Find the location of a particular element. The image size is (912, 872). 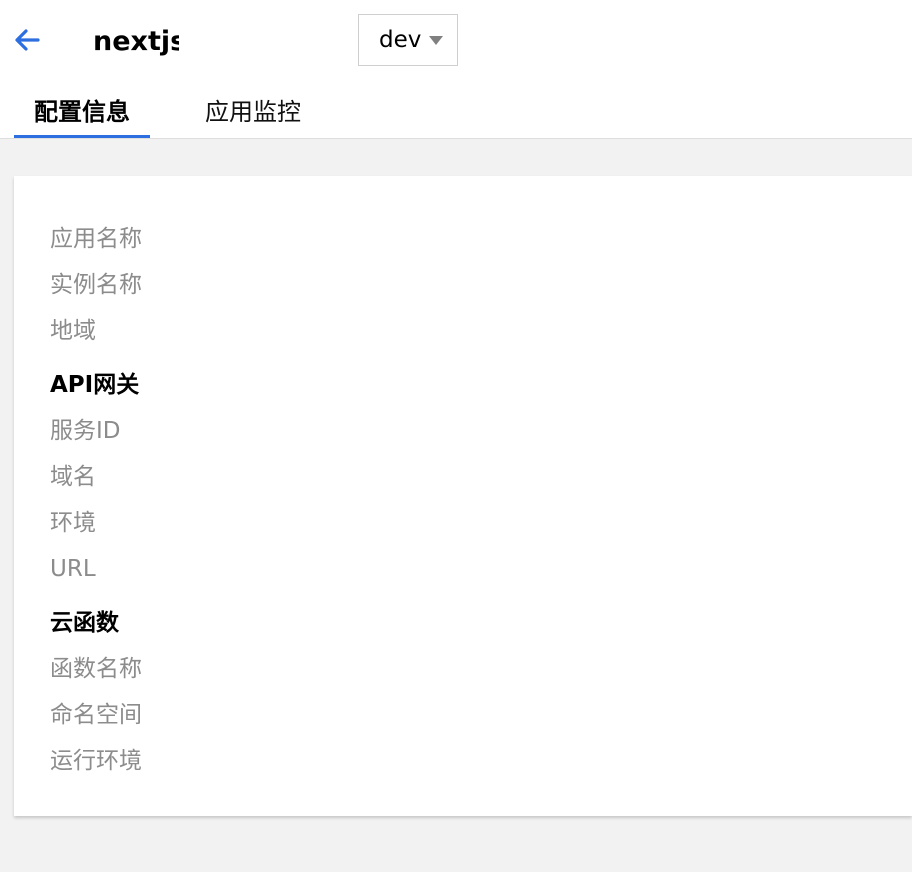

service-id-label: 服务ID is located at coordinates (85, 431).